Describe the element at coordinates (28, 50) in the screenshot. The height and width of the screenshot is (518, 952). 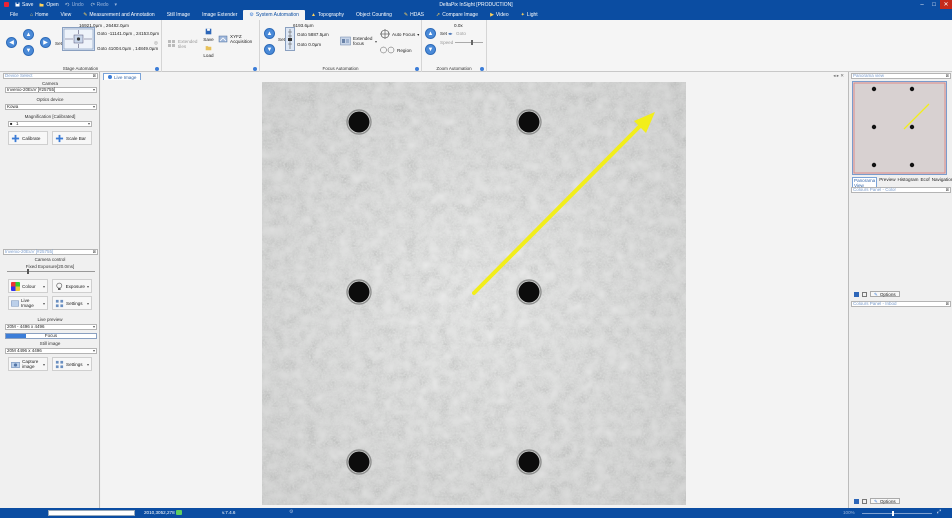
I see `stage-down-button: ▼` at that location.